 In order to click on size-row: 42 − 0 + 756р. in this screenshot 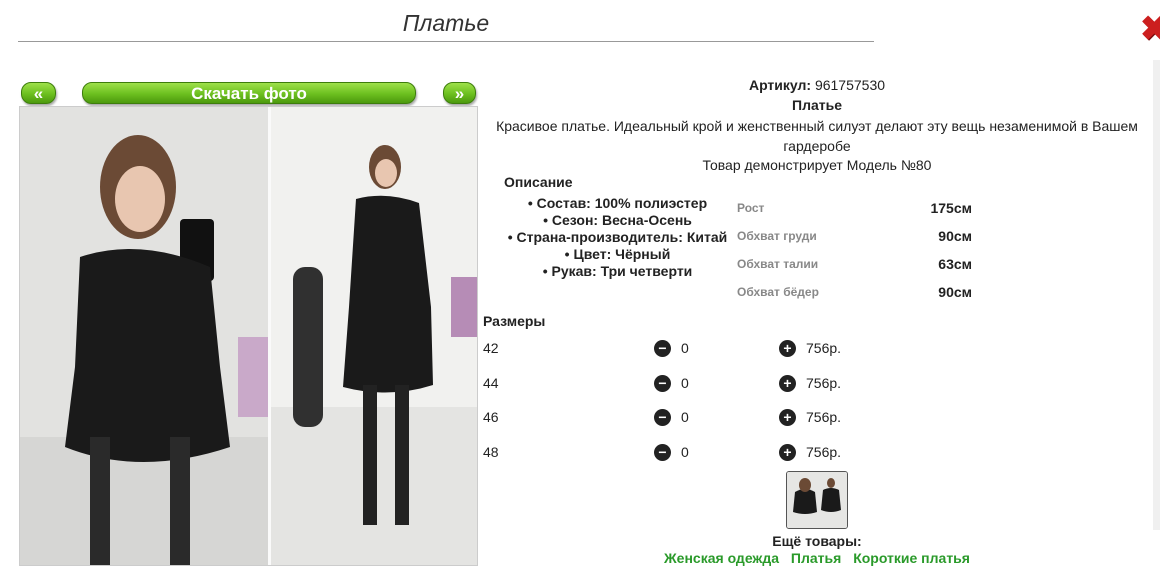, I will do `click(683, 349)`.